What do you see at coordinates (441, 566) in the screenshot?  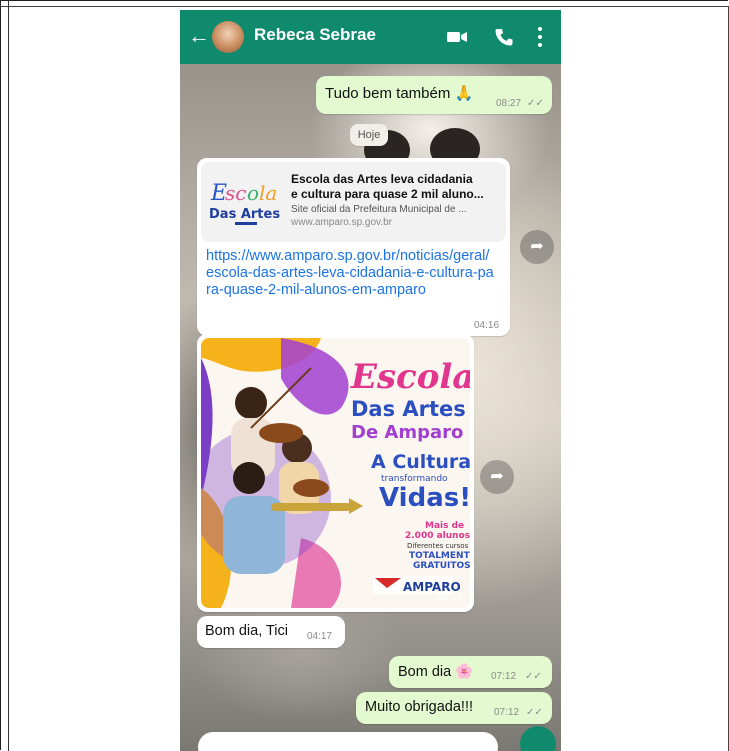 I see `poster-info-5: GRATUITOS` at bounding box center [441, 566].